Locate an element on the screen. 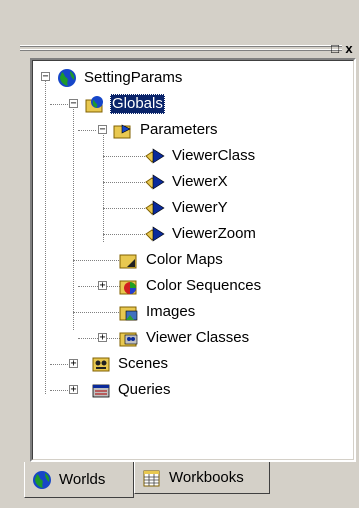  node-label: Color Sequences is located at coordinates (204, 285).